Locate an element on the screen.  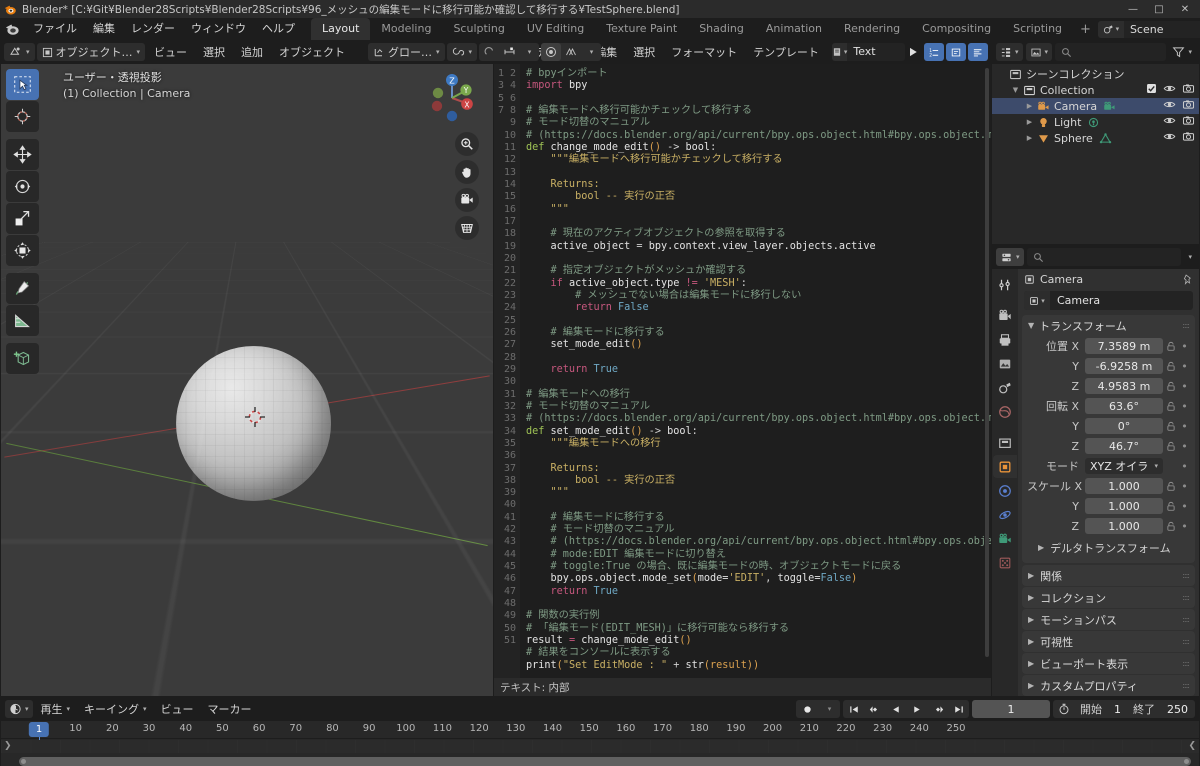
timeline-editor-type-selector: ▾ is located at coordinates (19, 709).